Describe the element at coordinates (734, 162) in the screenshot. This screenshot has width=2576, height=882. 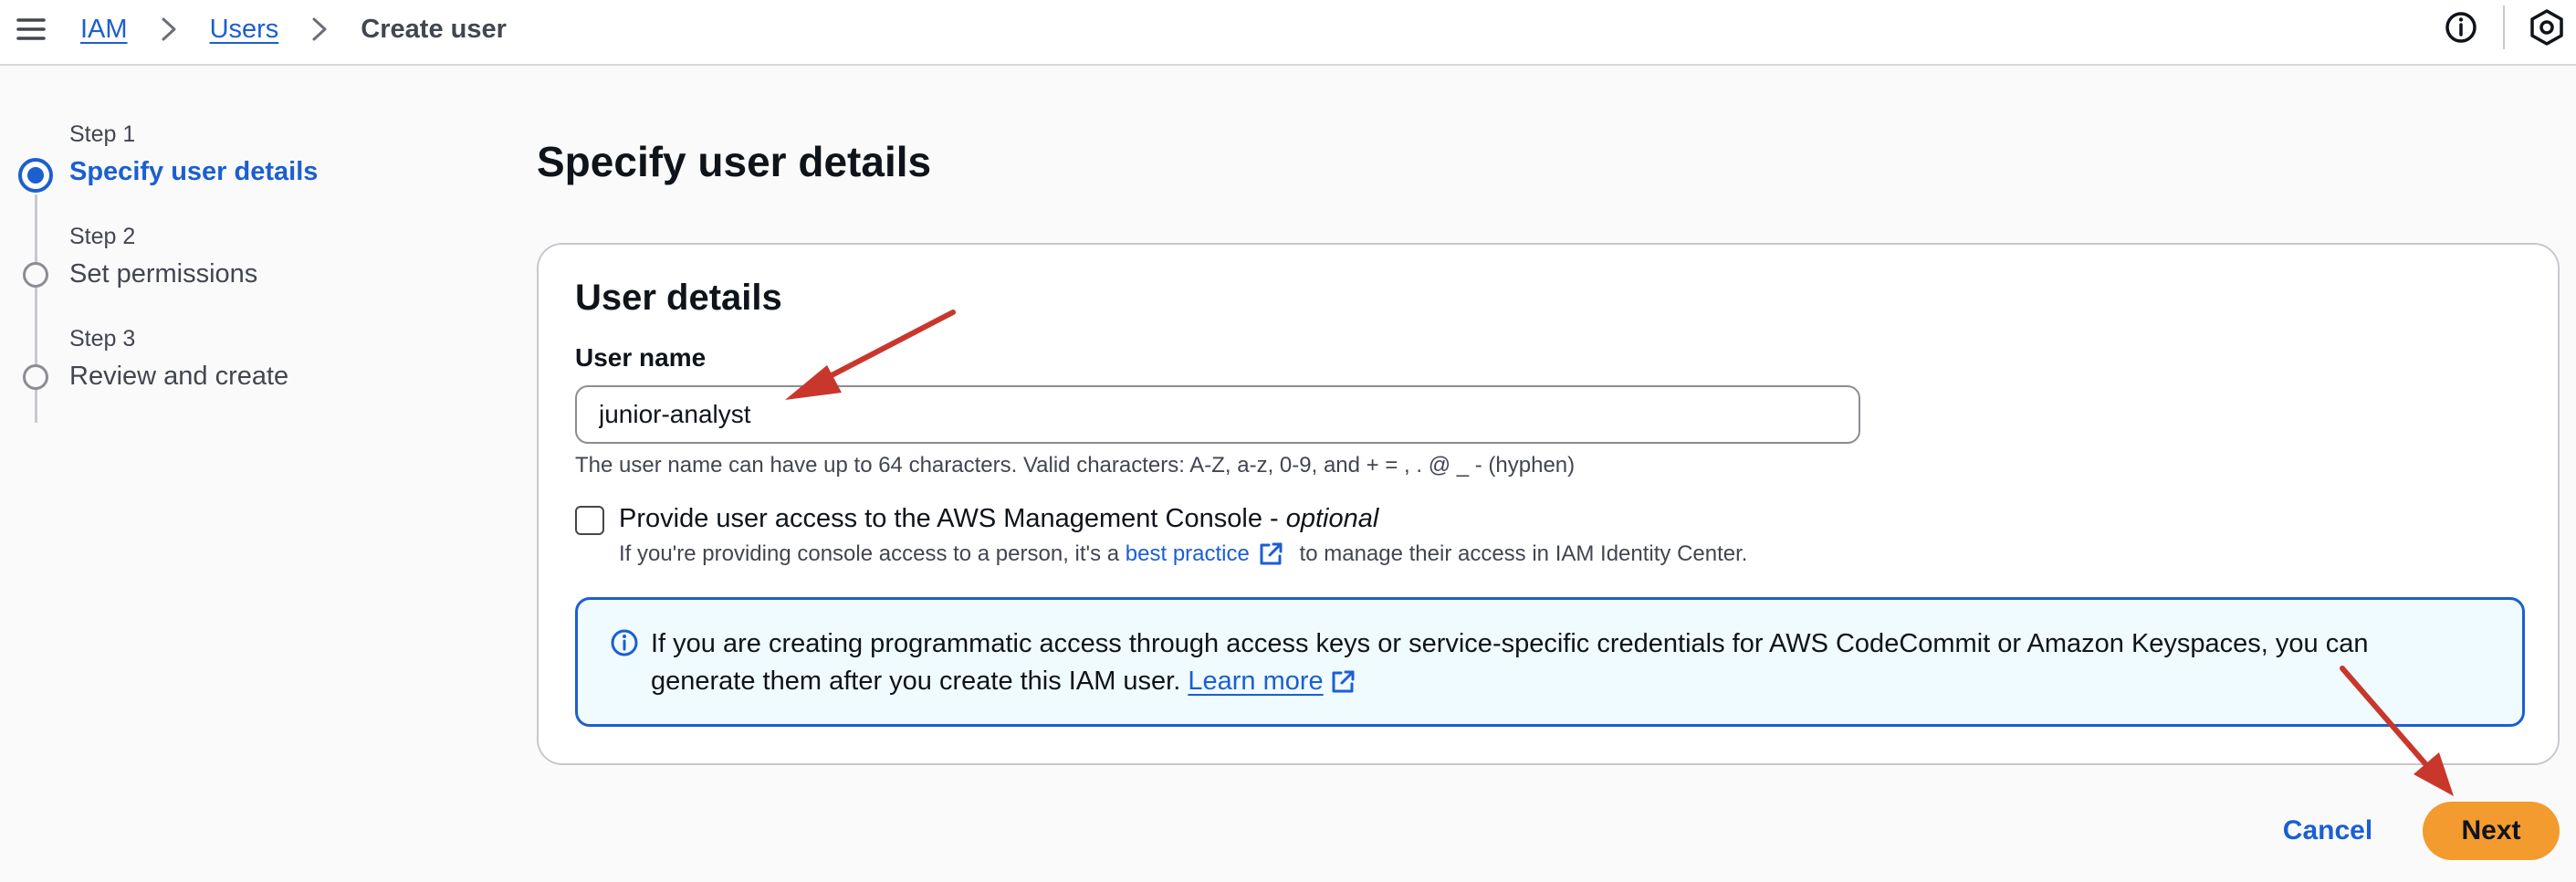
I see `page-title: Specify user details` at that location.